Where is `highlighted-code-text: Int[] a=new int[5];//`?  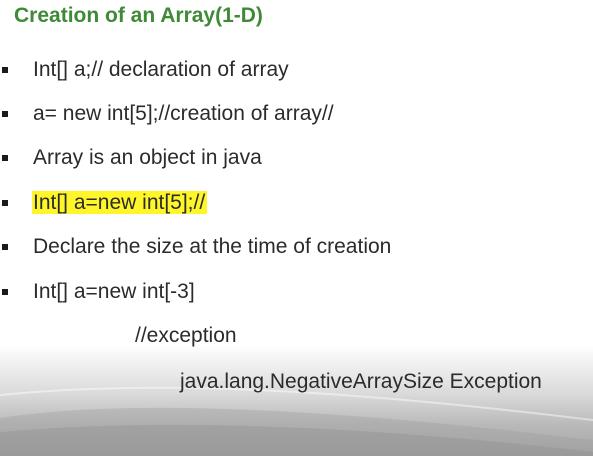 highlighted-code-text: Int[] a=new int[5];// is located at coordinates (120, 202).